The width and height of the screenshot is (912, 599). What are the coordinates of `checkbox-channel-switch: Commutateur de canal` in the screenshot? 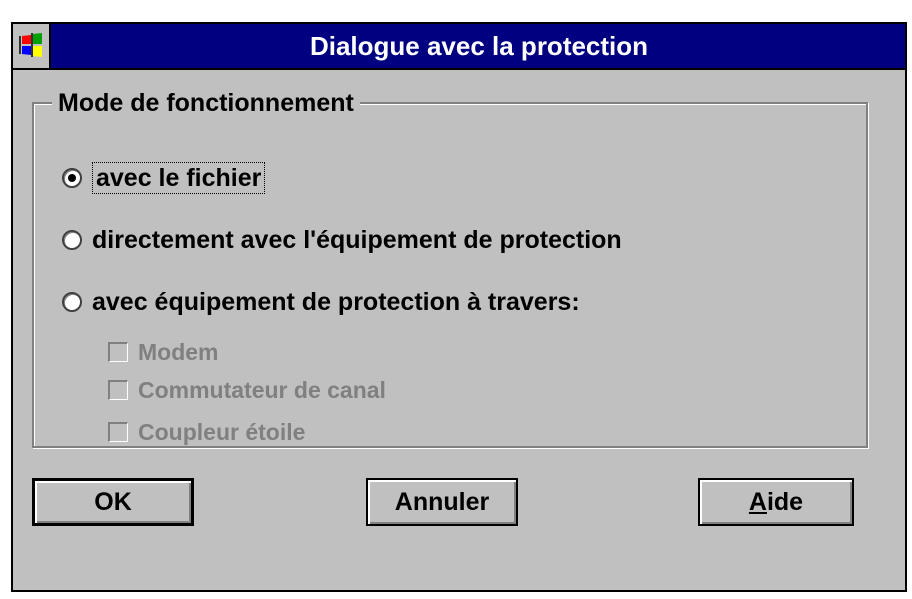 It's located at (247, 390).